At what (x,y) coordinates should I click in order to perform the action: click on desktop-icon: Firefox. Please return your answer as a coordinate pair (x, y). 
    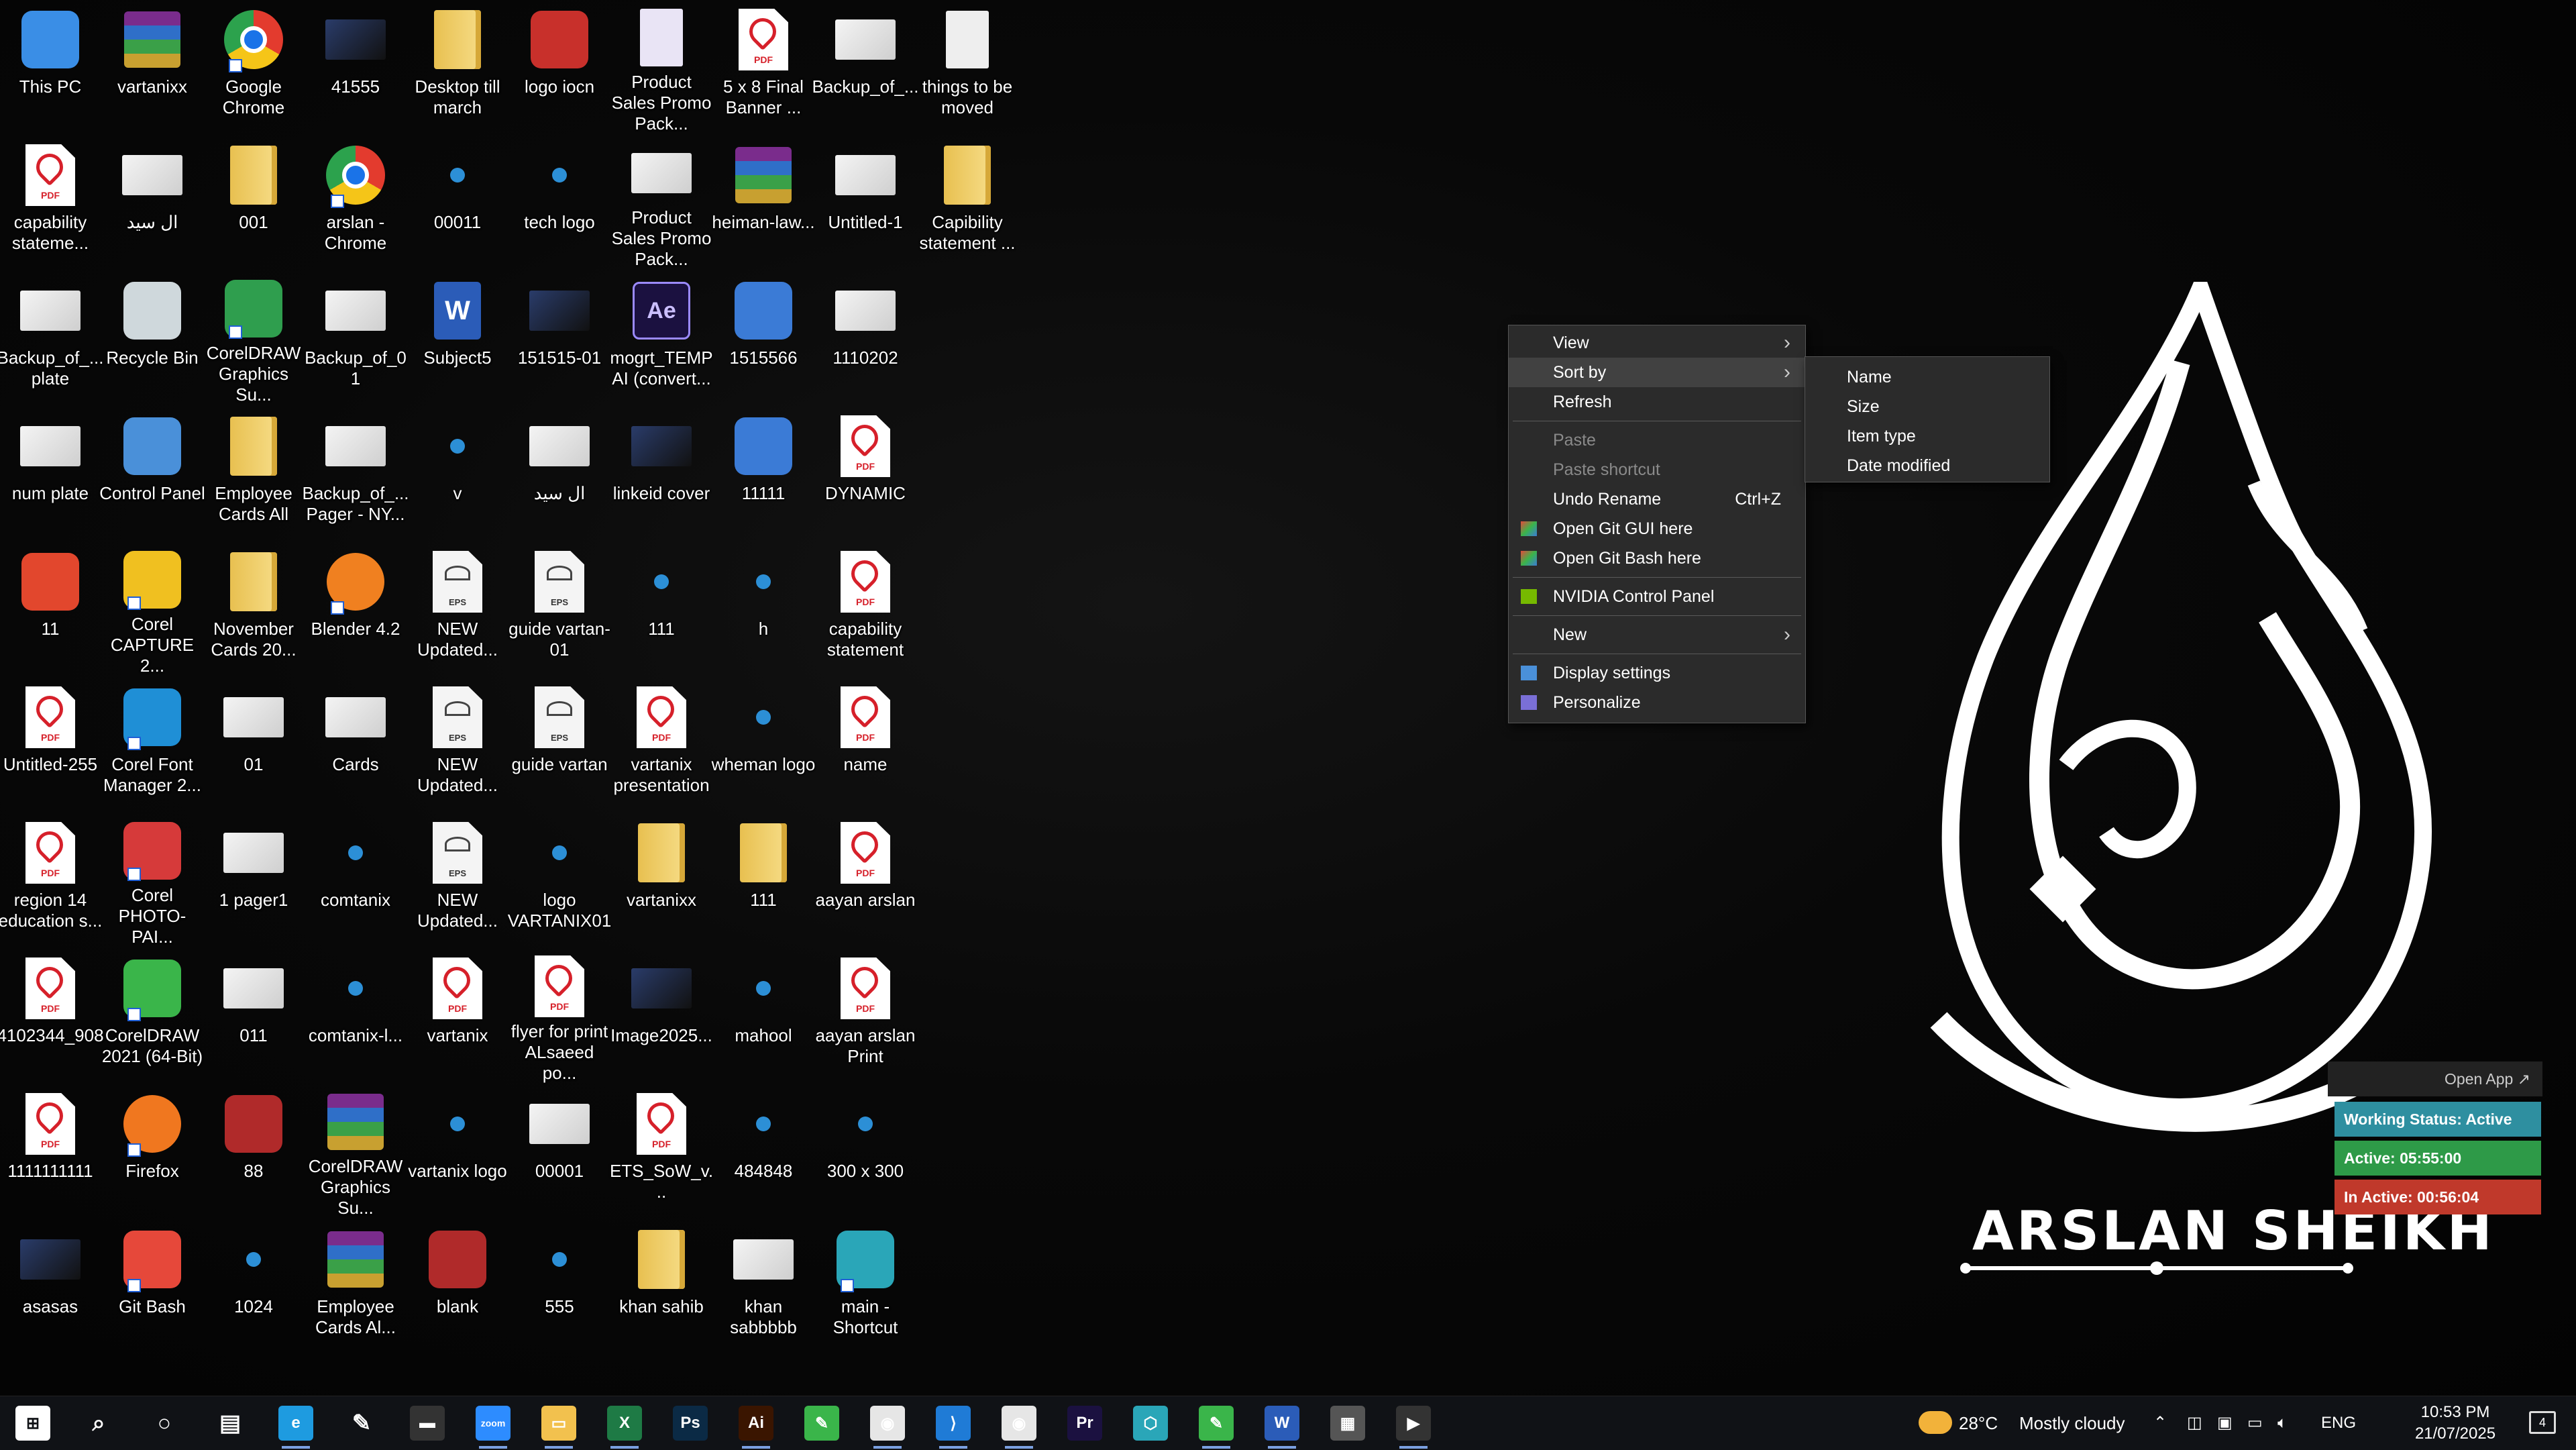
    Looking at the image, I should click on (152, 1151).